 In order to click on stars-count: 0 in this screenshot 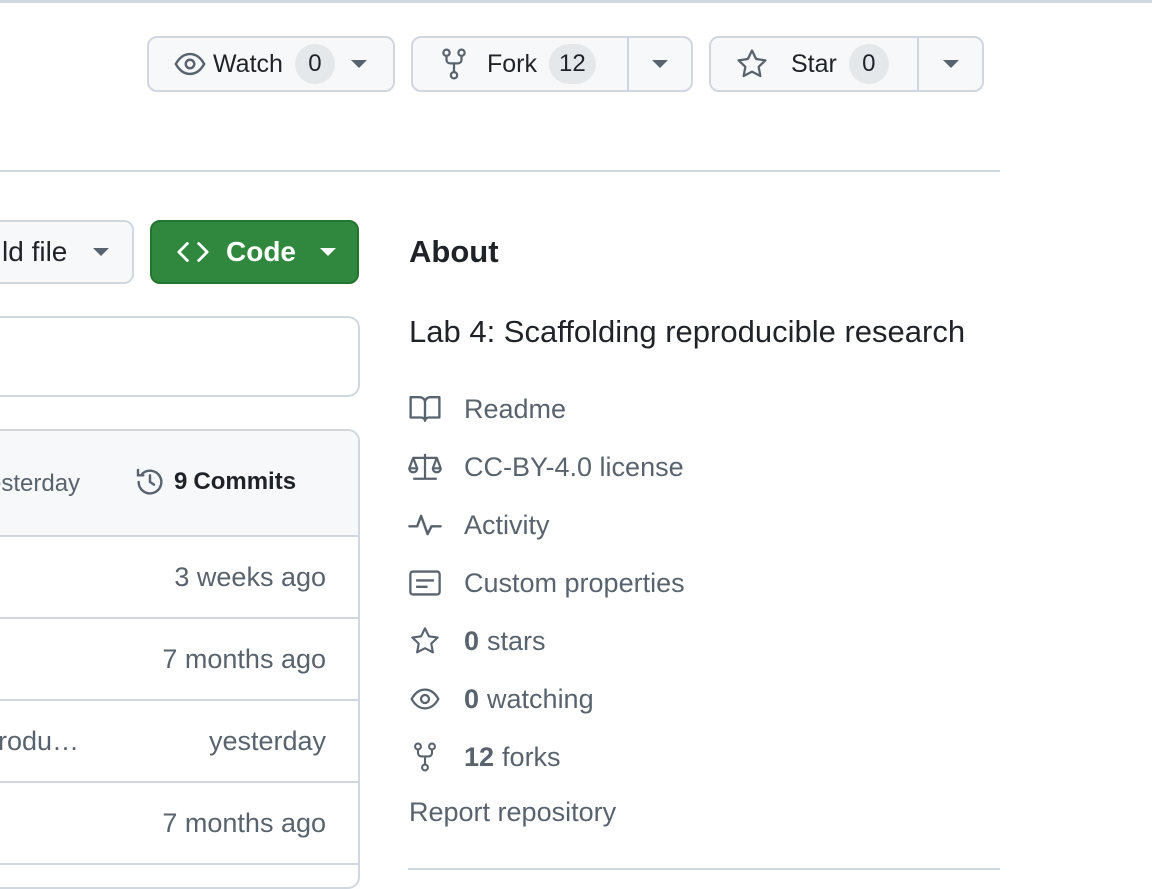, I will do `click(472, 640)`.